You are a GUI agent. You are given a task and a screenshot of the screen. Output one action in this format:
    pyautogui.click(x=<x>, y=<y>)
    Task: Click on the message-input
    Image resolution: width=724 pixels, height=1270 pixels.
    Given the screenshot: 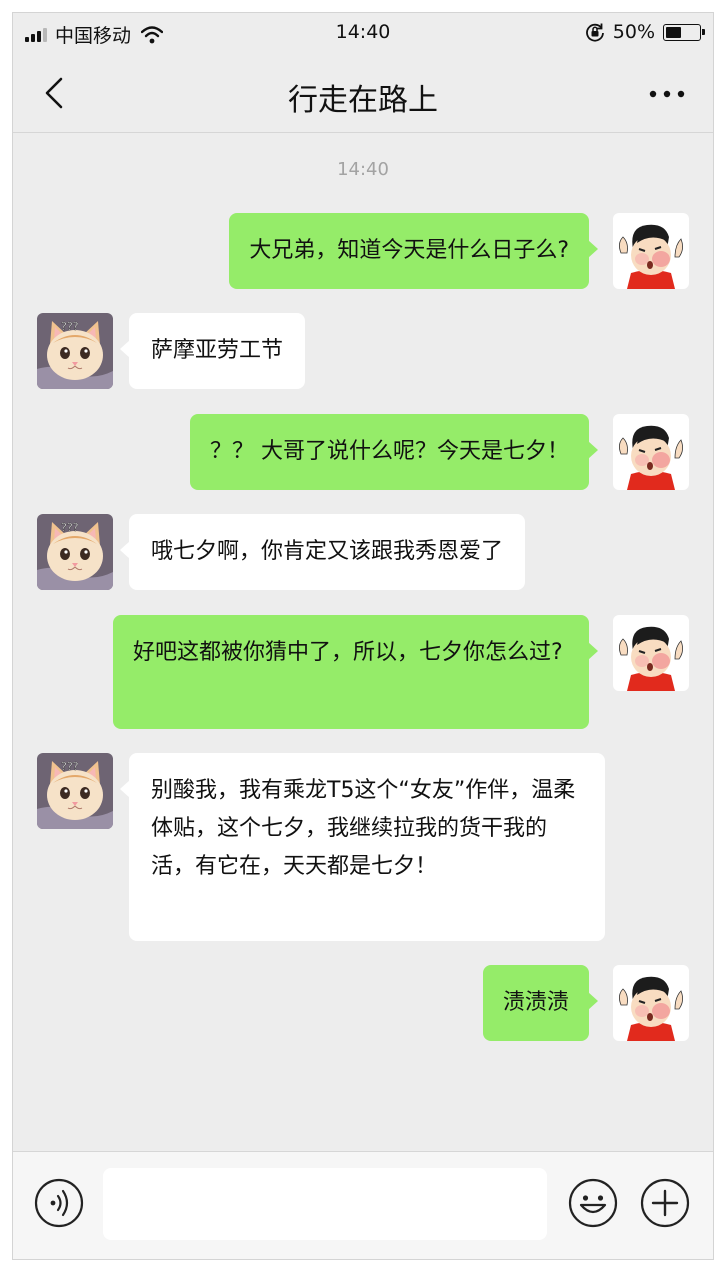 What is the action you would take?
    pyautogui.click(x=325, y=1204)
    